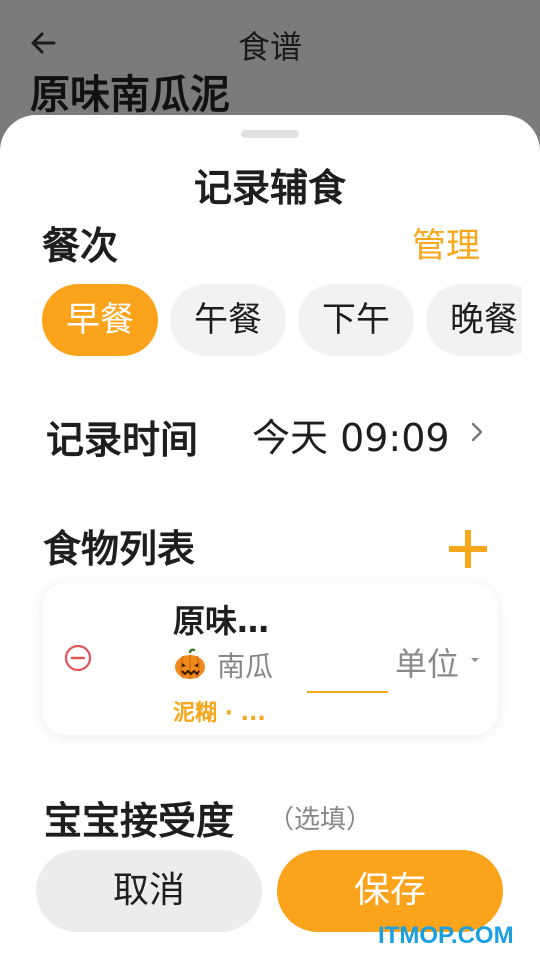 The height and width of the screenshot is (960, 540). Describe the element at coordinates (270, 134) in the screenshot. I see `sheet-drag-handle` at that location.